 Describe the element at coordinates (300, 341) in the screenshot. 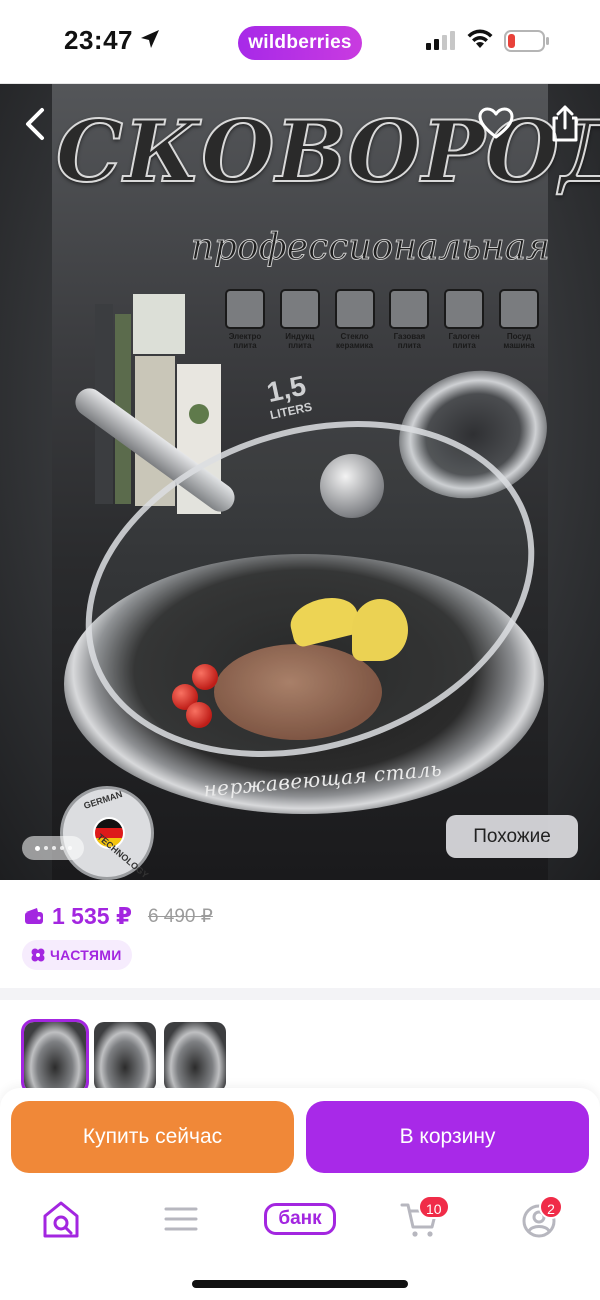

I see `feature-label: Индукц плита` at that location.